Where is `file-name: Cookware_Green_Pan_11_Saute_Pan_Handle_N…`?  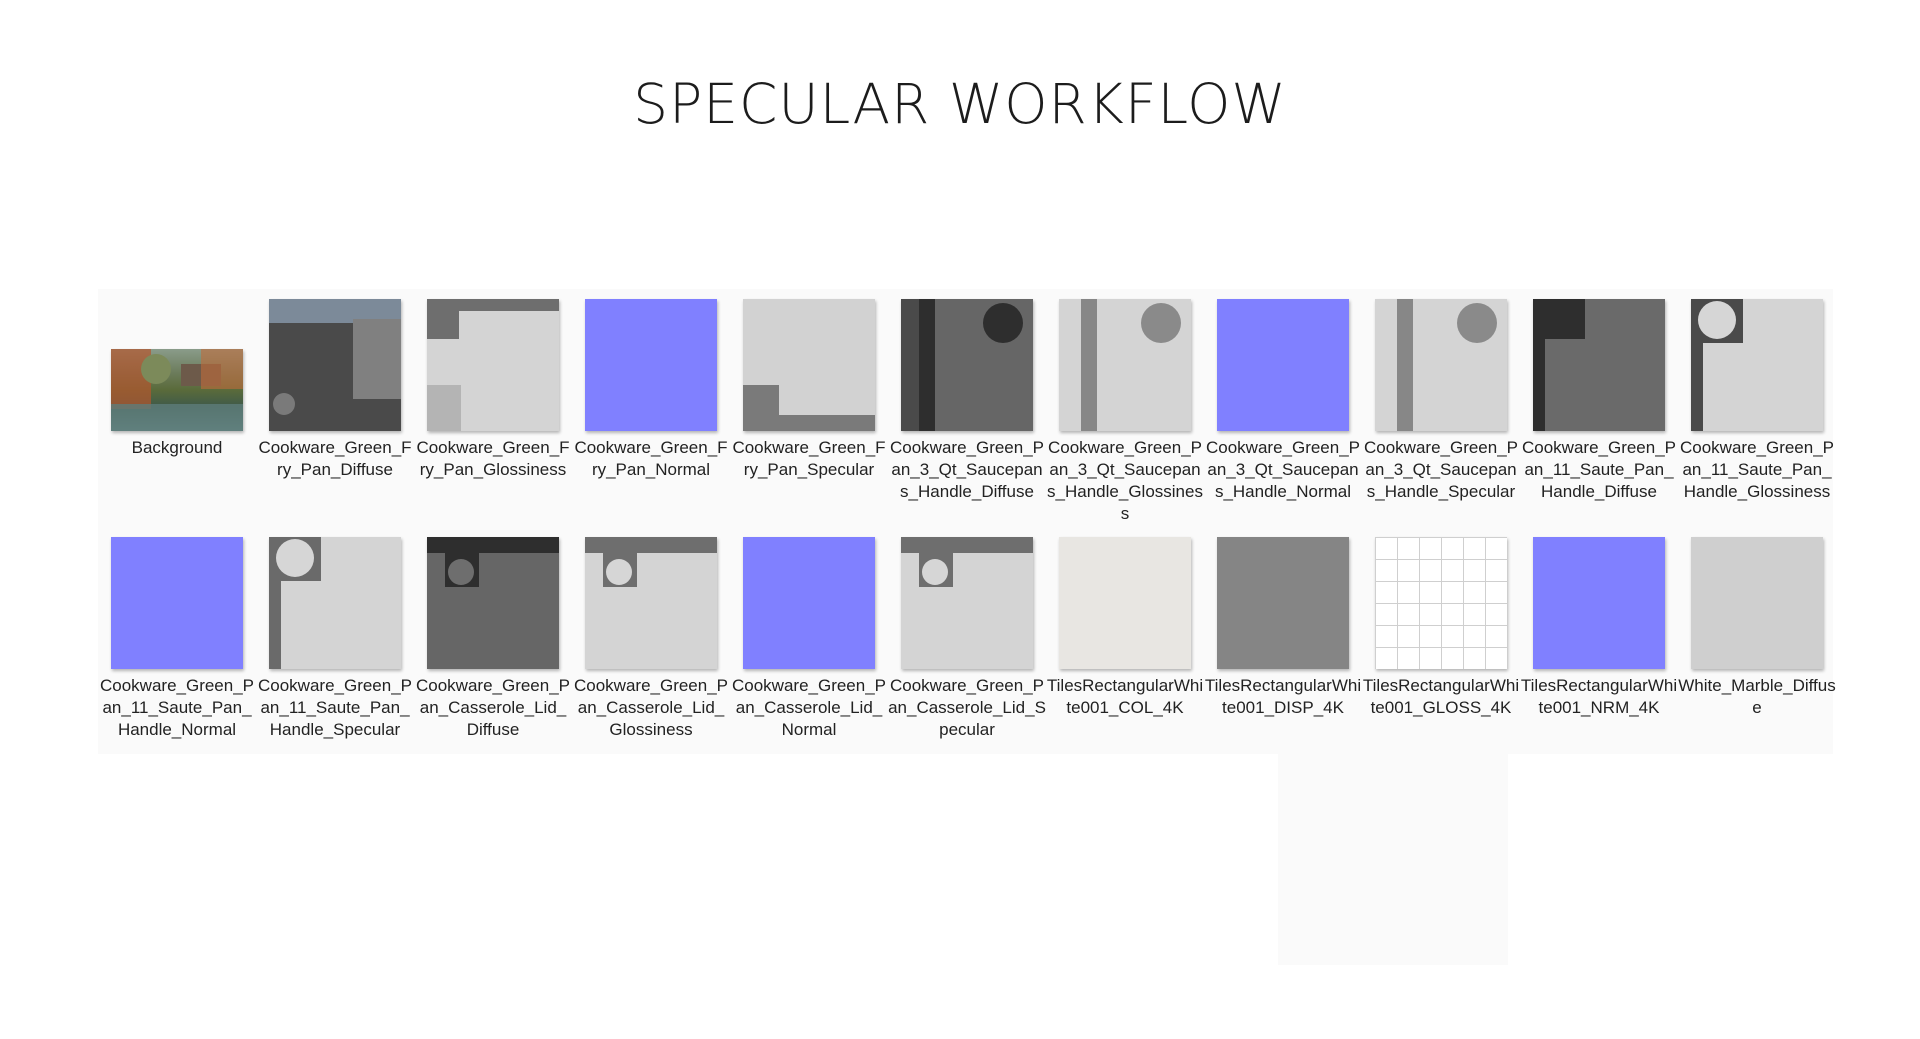
file-name: Cookware_Green_Pan_11_Saute_Pan_Handle_N… is located at coordinates (177, 707).